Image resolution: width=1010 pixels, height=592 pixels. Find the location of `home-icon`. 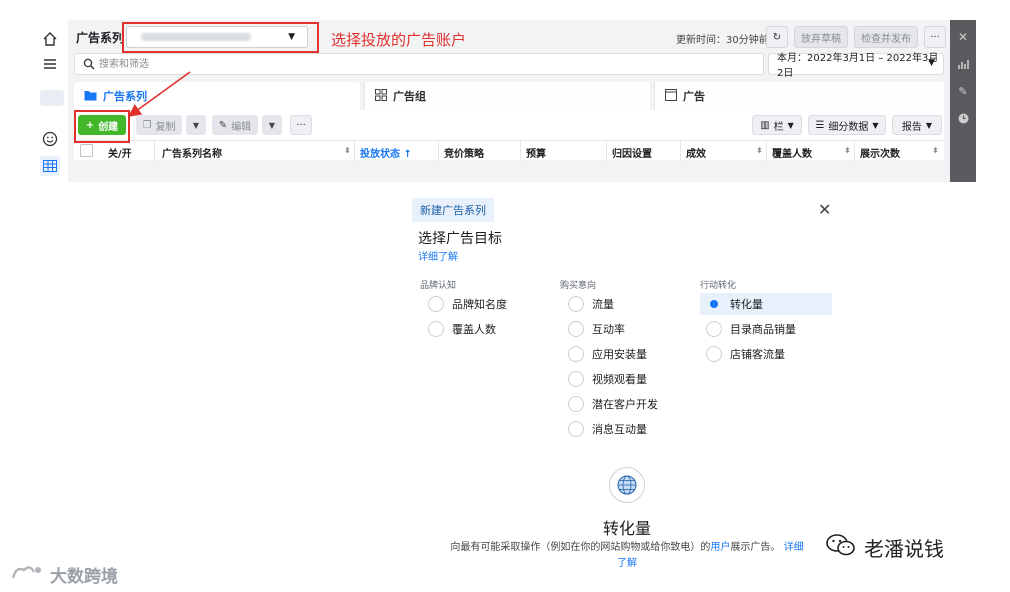

home-icon is located at coordinates (50, 39).